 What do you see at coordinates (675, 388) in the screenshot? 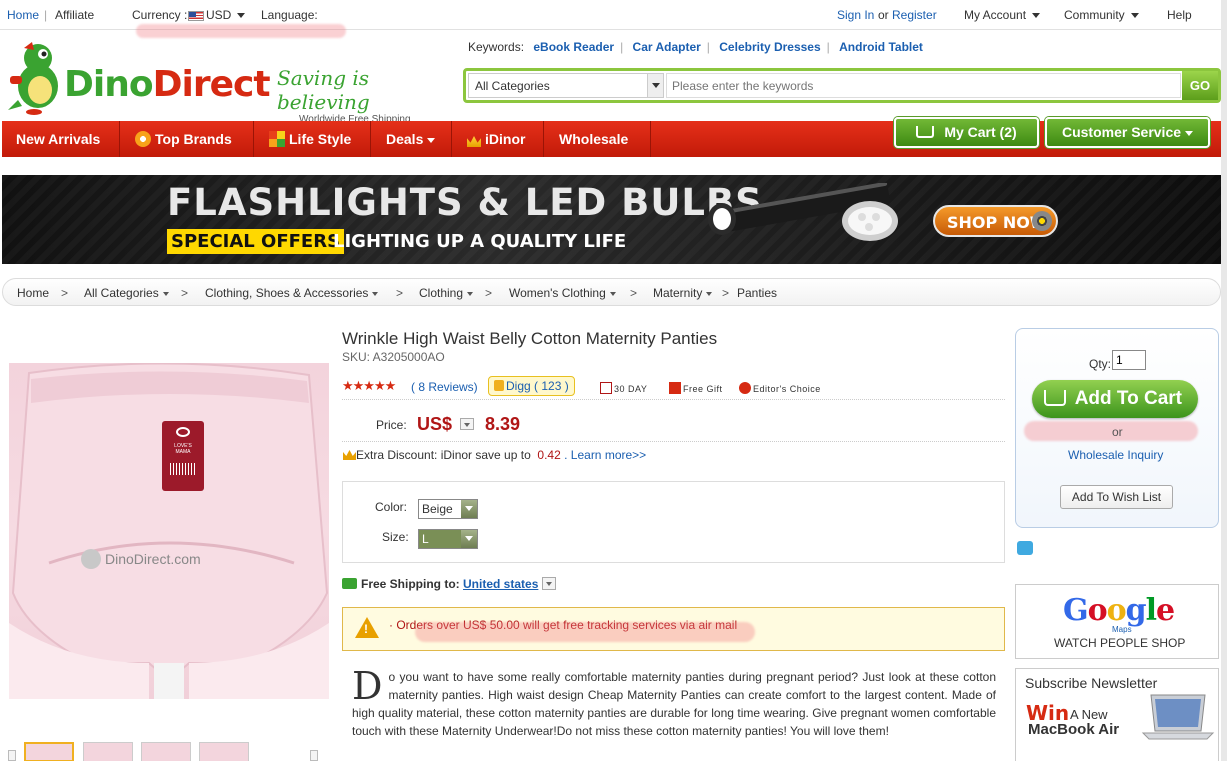
I see `gift-icon` at bounding box center [675, 388].